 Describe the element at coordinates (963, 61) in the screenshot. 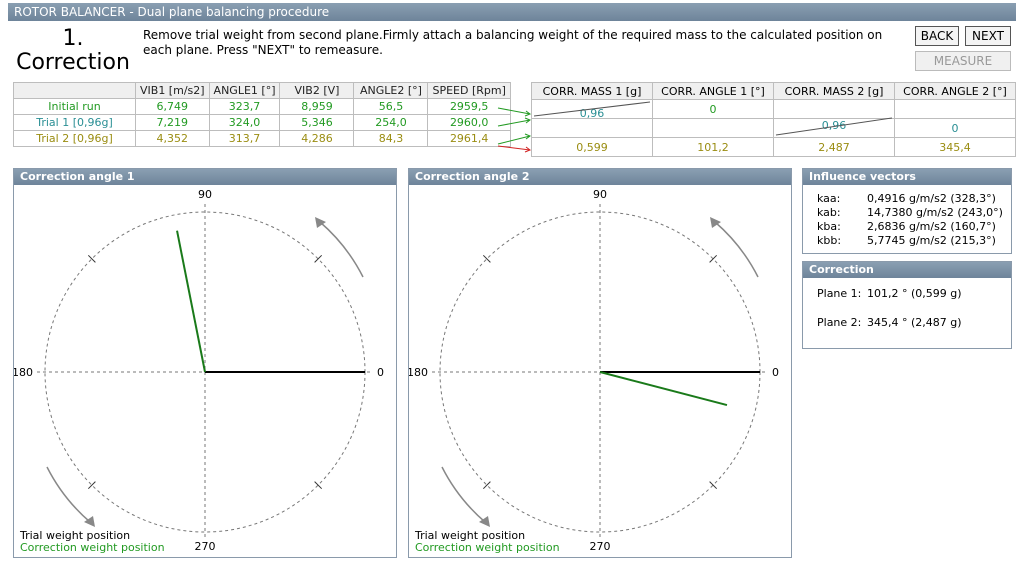

I see `measure-button: MEASURE` at that location.